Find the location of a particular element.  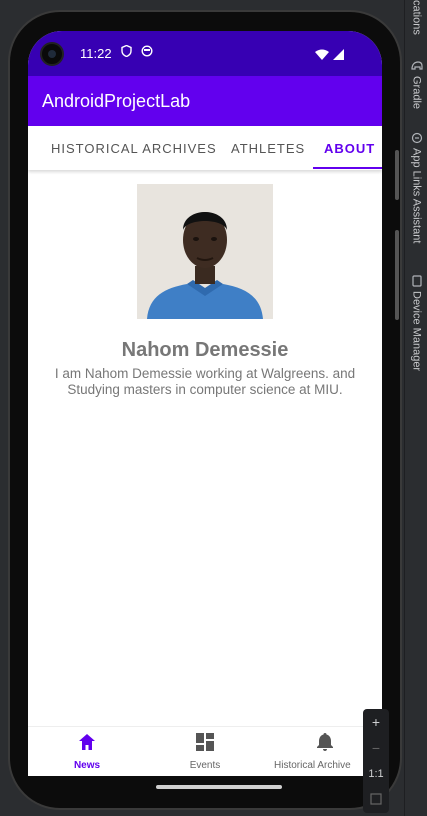

face-icon is located at coordinates (147, 52).